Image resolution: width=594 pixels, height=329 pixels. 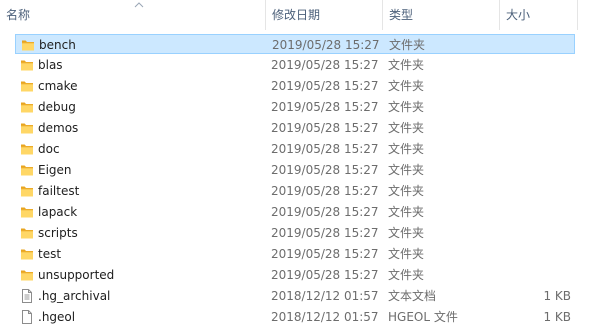 I want to click on file-row: .hgeol 2018/12/12 01:57 HGEOL 文件 1 KB, so click(x=295, y=317).